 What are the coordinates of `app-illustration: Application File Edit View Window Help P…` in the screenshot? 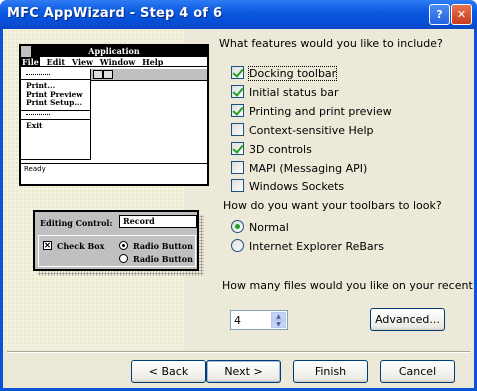 It's located at (114, 115).